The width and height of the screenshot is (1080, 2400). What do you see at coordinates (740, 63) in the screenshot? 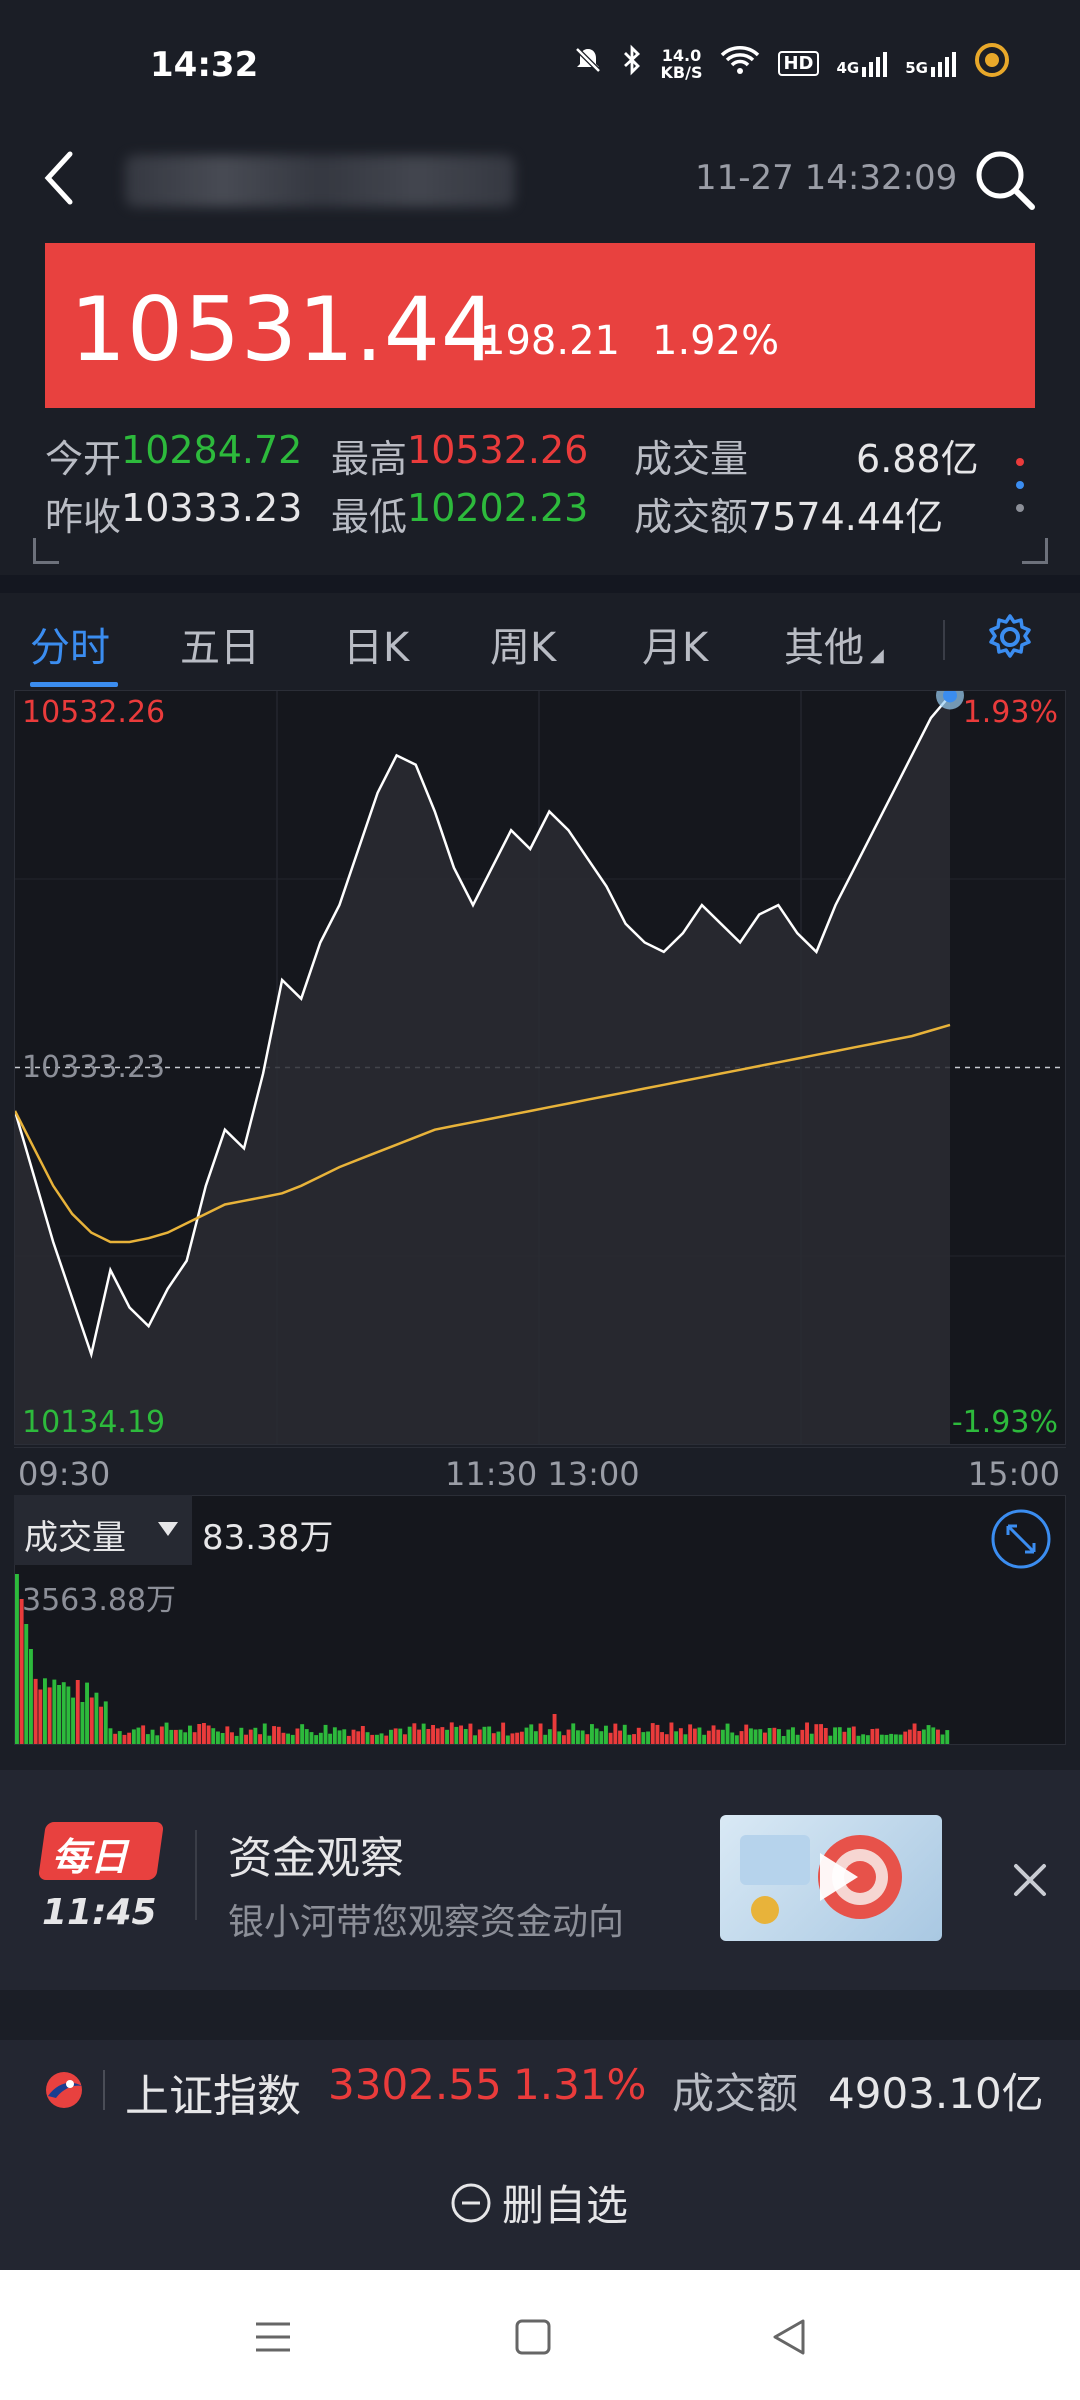
I see `wifi-icon` at bounding box center [740, 63].